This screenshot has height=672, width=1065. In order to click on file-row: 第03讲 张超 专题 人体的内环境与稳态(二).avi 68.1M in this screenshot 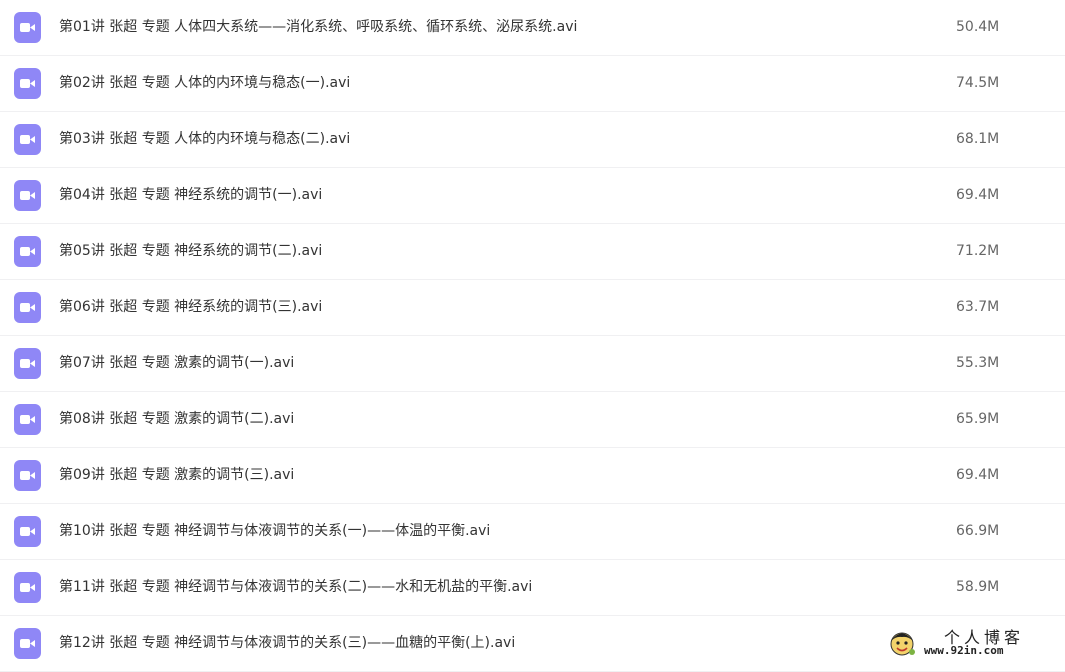, I will do `click(532, 140)`.